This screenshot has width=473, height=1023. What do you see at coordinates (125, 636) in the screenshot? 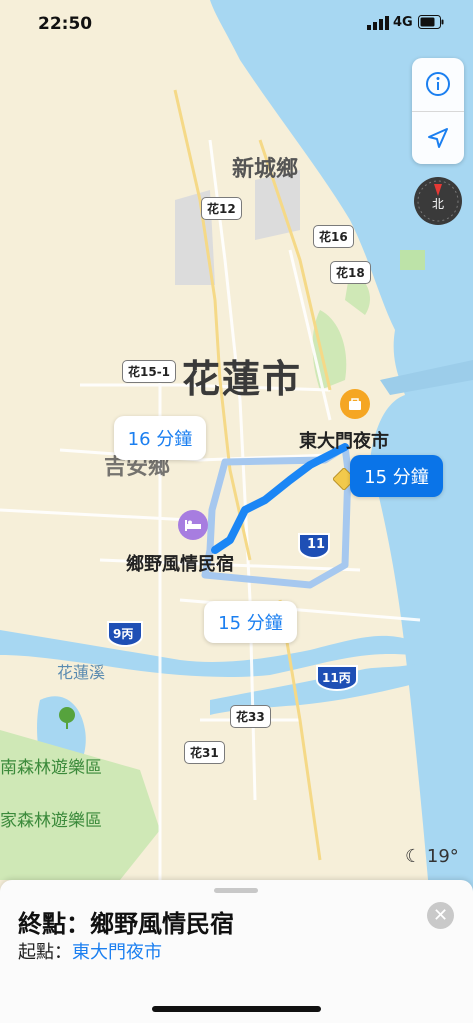
I see `highway-shield: 9丙` at bounding box center [125, 636].